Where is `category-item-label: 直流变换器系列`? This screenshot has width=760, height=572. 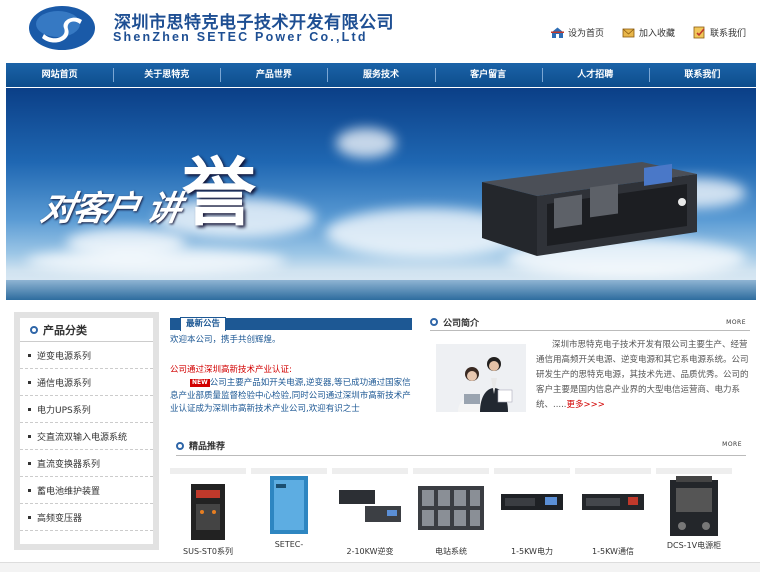
category-item-label: 直流变换器系列 is located at coordinates (69, 464).